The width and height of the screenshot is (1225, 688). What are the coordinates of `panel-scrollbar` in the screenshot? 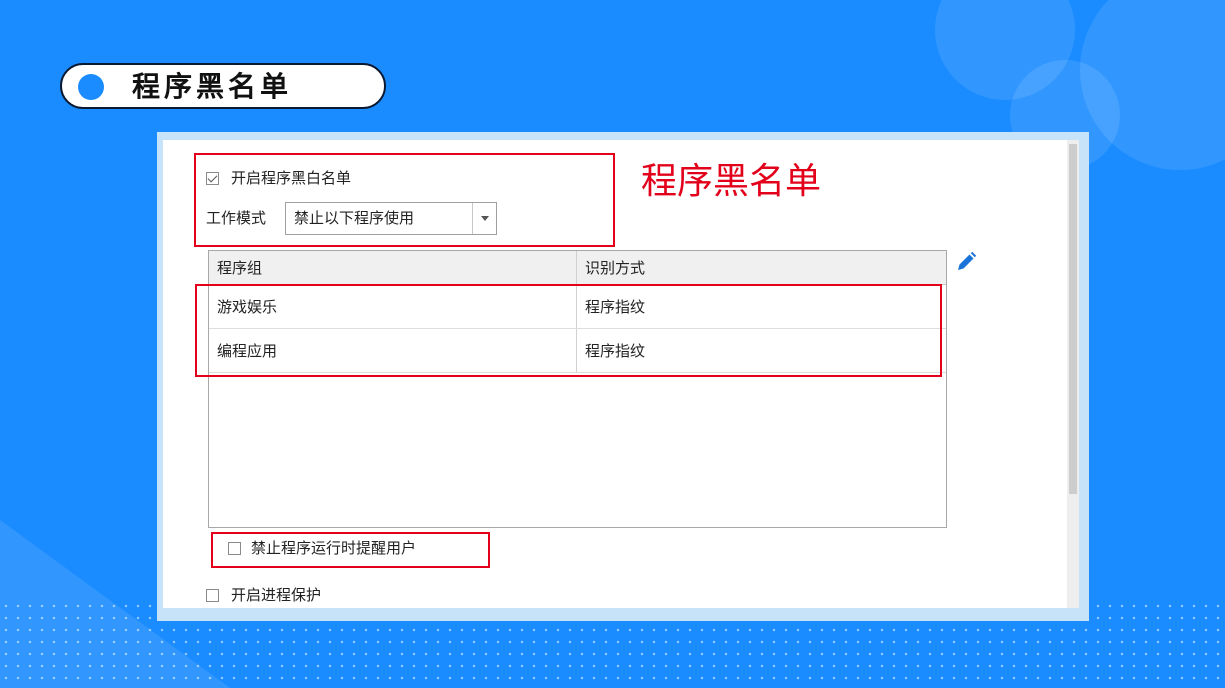 It's located at (1073, 374).